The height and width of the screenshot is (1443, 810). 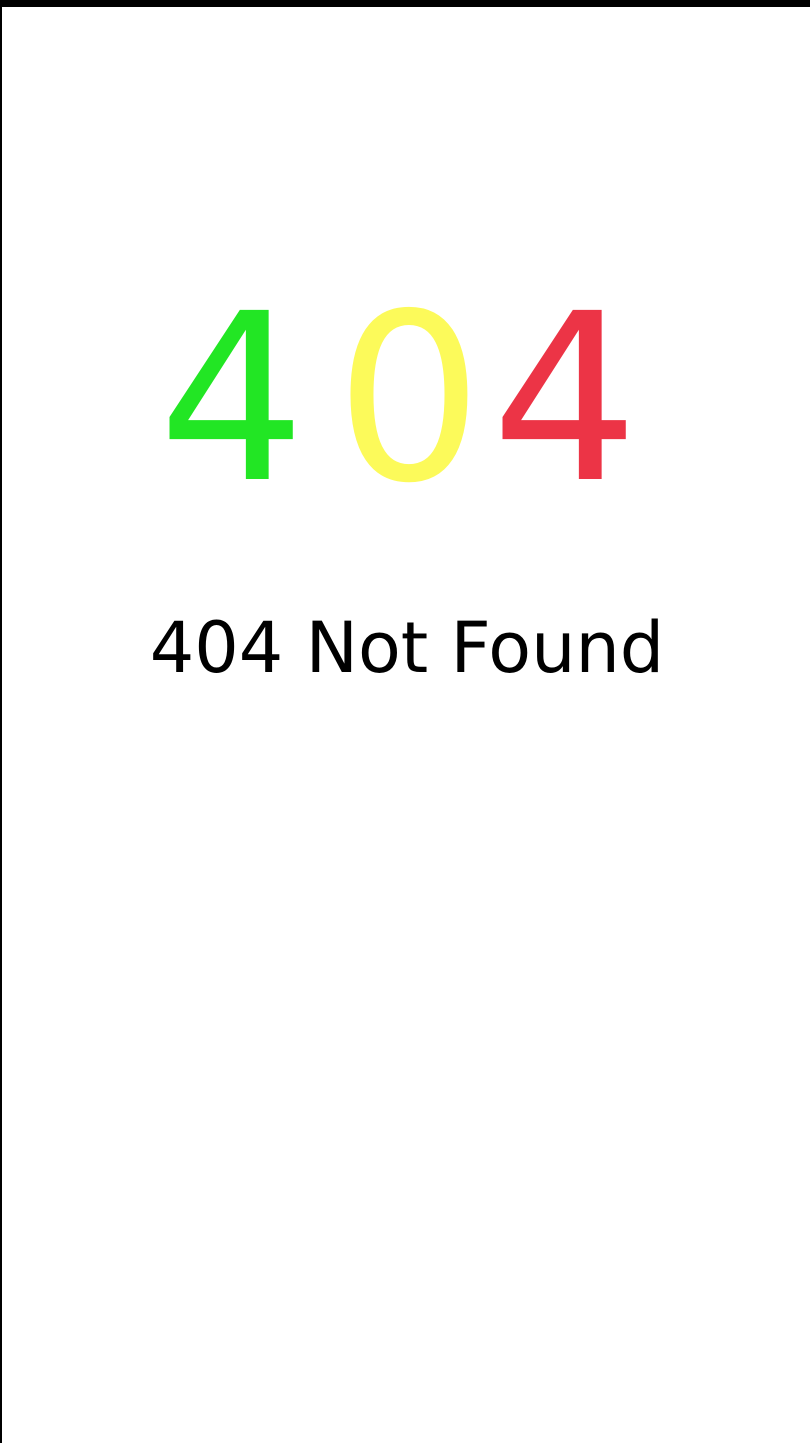 What do you see at coordinates (409, 399) in the screenshot?
I see `error-digit-zero: 0` at bounding box center [409, 399].